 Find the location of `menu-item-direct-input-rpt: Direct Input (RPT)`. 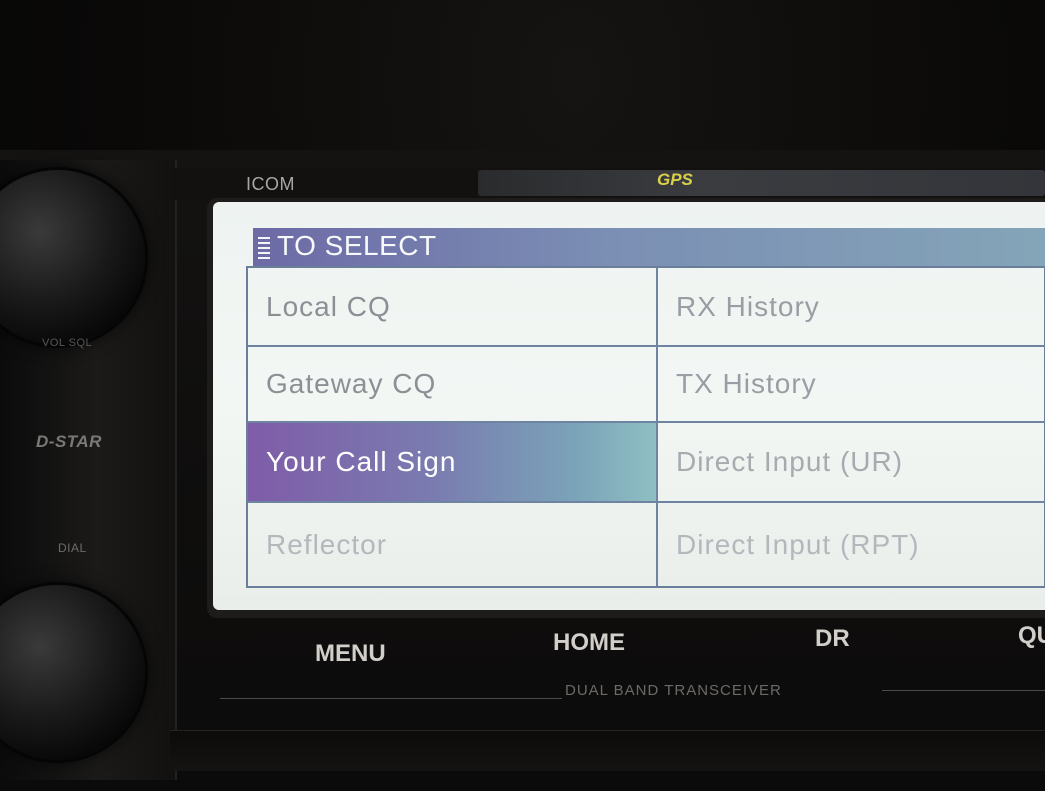

menu-item-direct-input-rpt: Direct Input (RPT) is located at coordinates (851, 544).